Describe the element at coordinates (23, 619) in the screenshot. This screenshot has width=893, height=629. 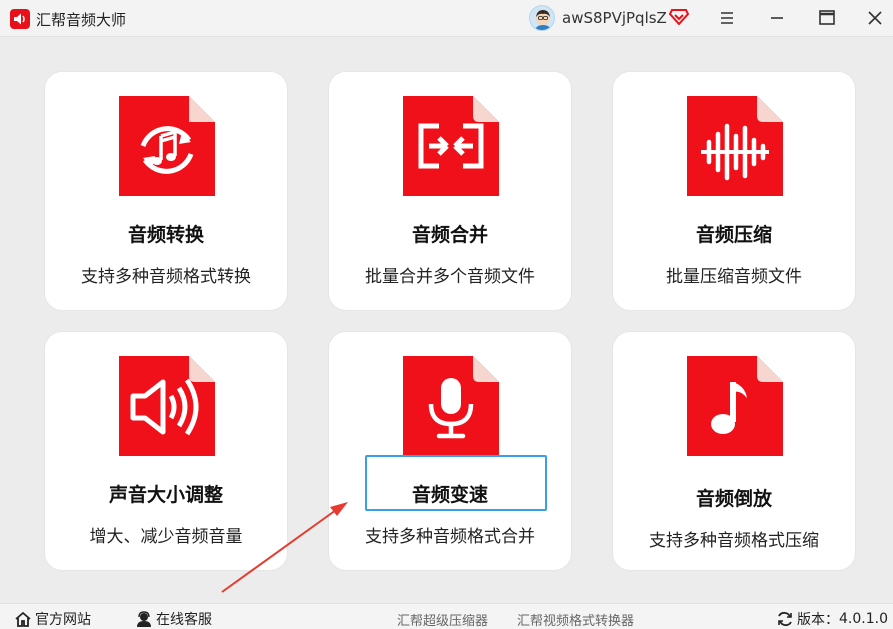
I see `home-icon` at that location.